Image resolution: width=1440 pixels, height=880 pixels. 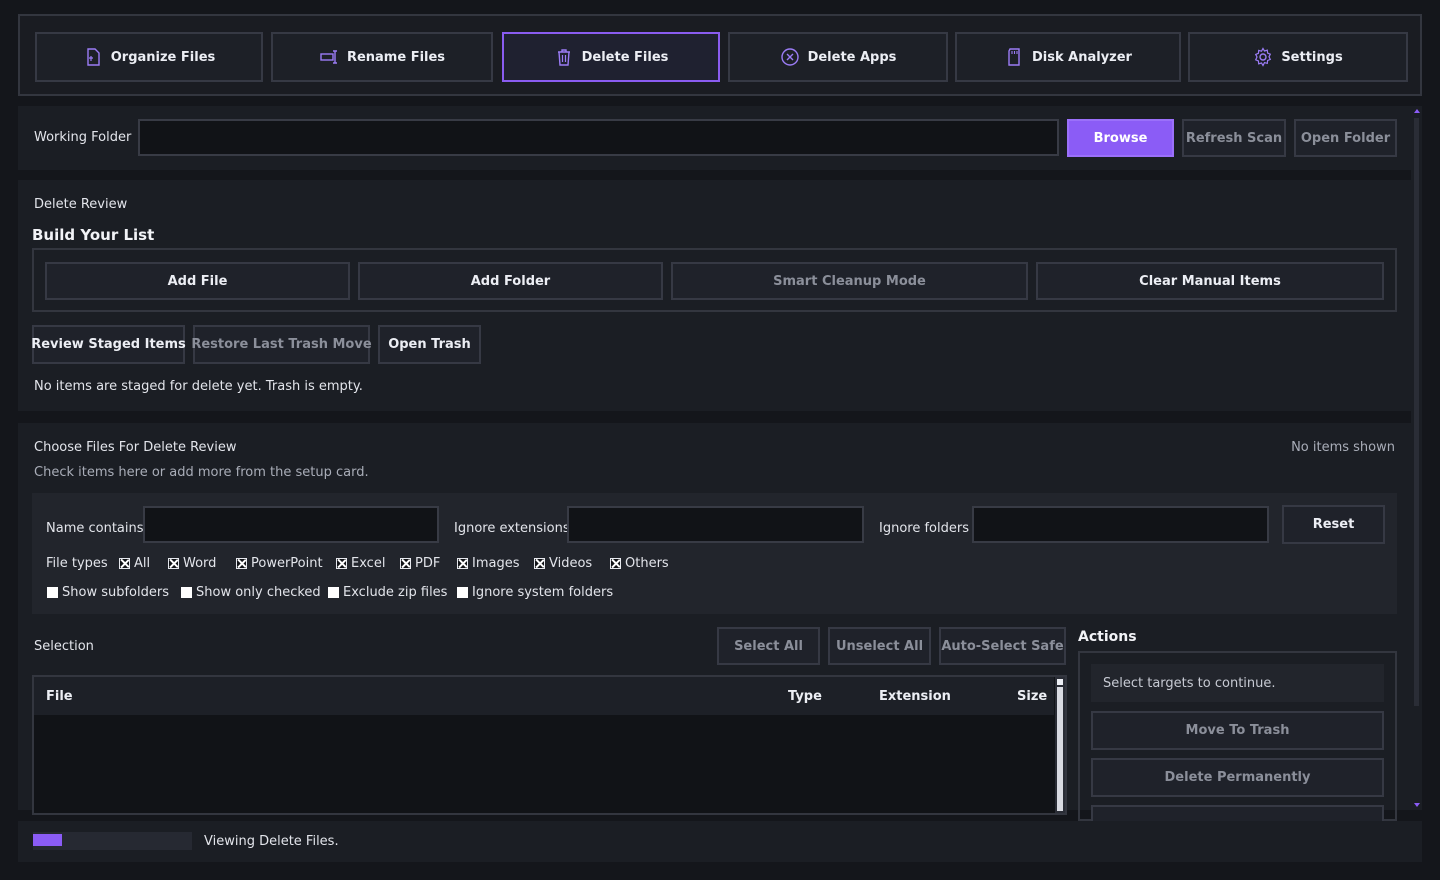 What do you see at coordinates (1333, 524) in the screenshot?
I see `reset-button: Reset` at bounding box center [1333, 524].